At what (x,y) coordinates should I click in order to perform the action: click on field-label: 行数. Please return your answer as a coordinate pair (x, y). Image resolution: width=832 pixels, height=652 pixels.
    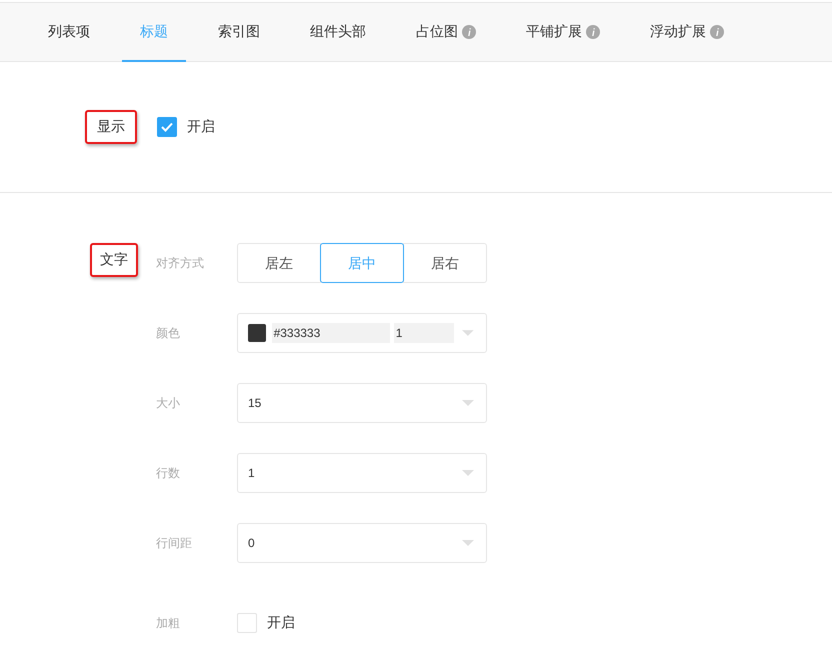
    Looking at the image, I should click on (168, 473).